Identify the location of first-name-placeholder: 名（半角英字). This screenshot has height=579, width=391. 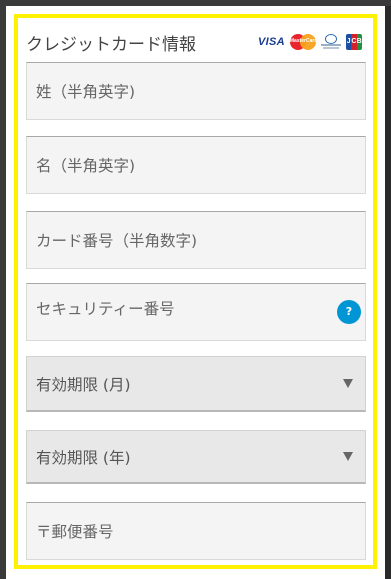
(86, 166).